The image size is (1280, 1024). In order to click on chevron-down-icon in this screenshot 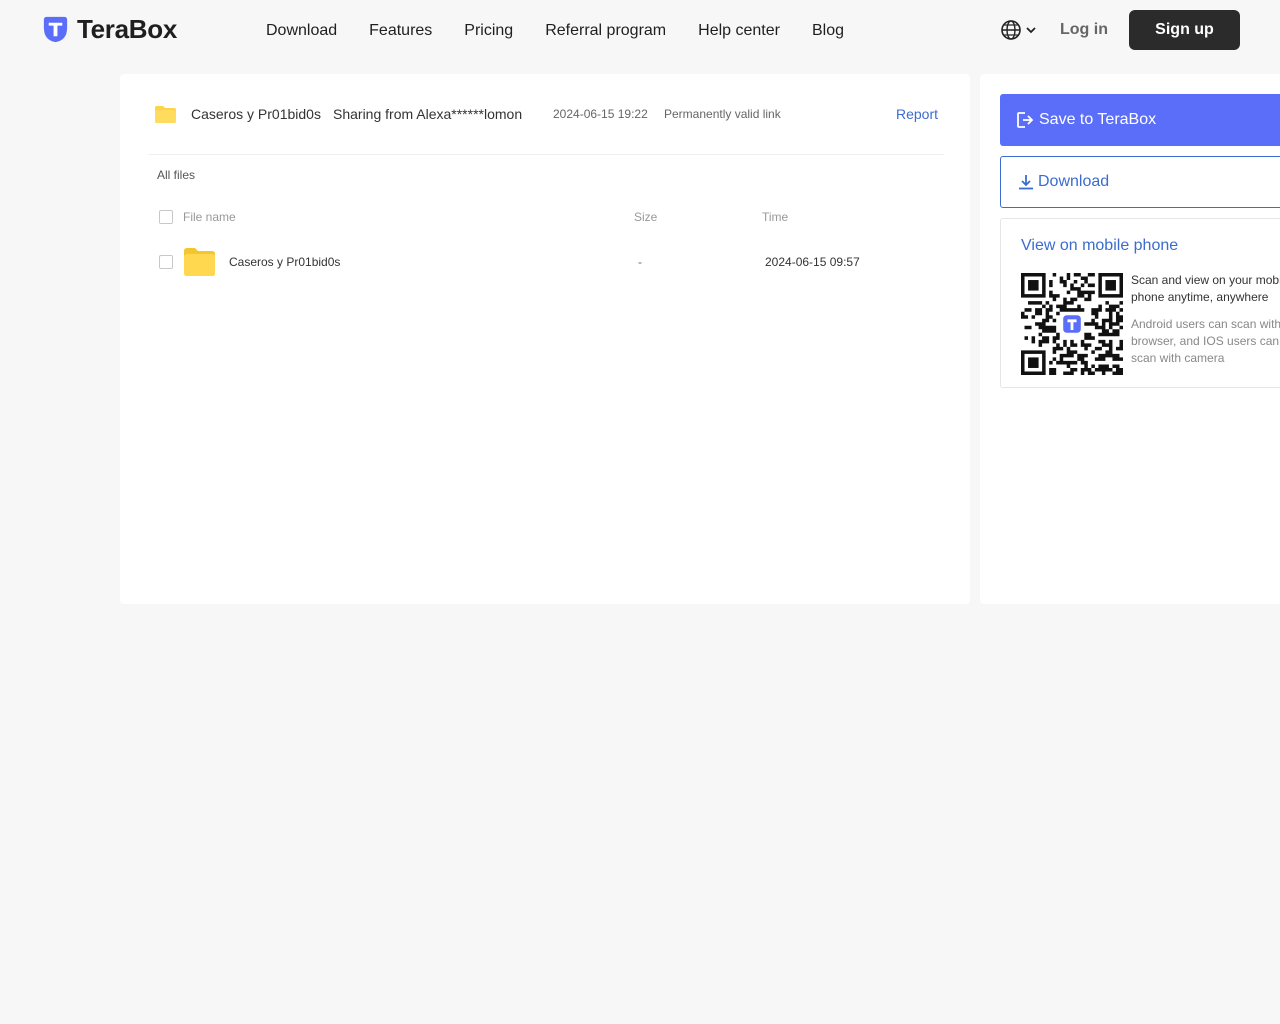, I will do `click(1031, 30)`.